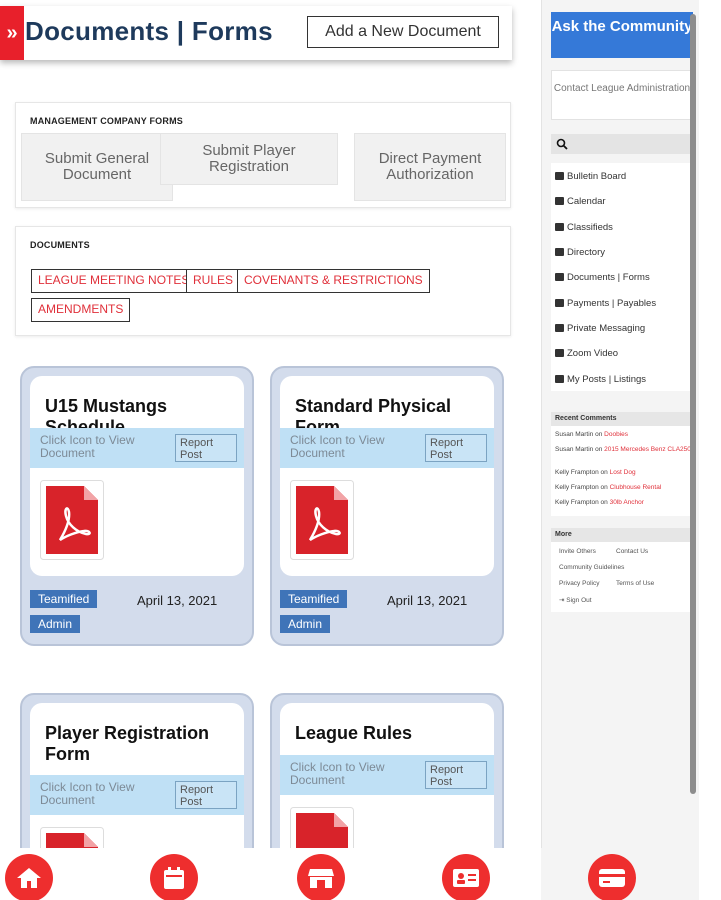  Describe the element at coordinates (622, 419) in the screenshot. I see `recent-comments-heading: Recent Comments` at that location.